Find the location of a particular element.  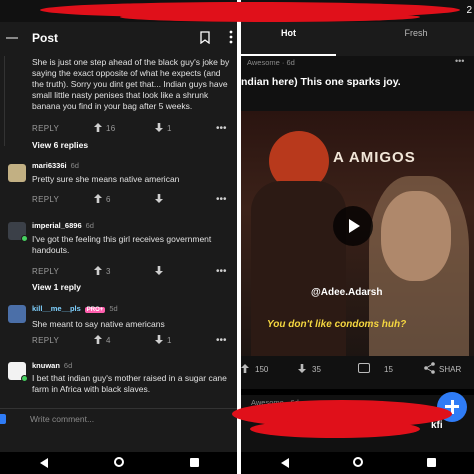

comment-header: kill__me__pls PRO+ 5d is located at coordinates (75, 309).